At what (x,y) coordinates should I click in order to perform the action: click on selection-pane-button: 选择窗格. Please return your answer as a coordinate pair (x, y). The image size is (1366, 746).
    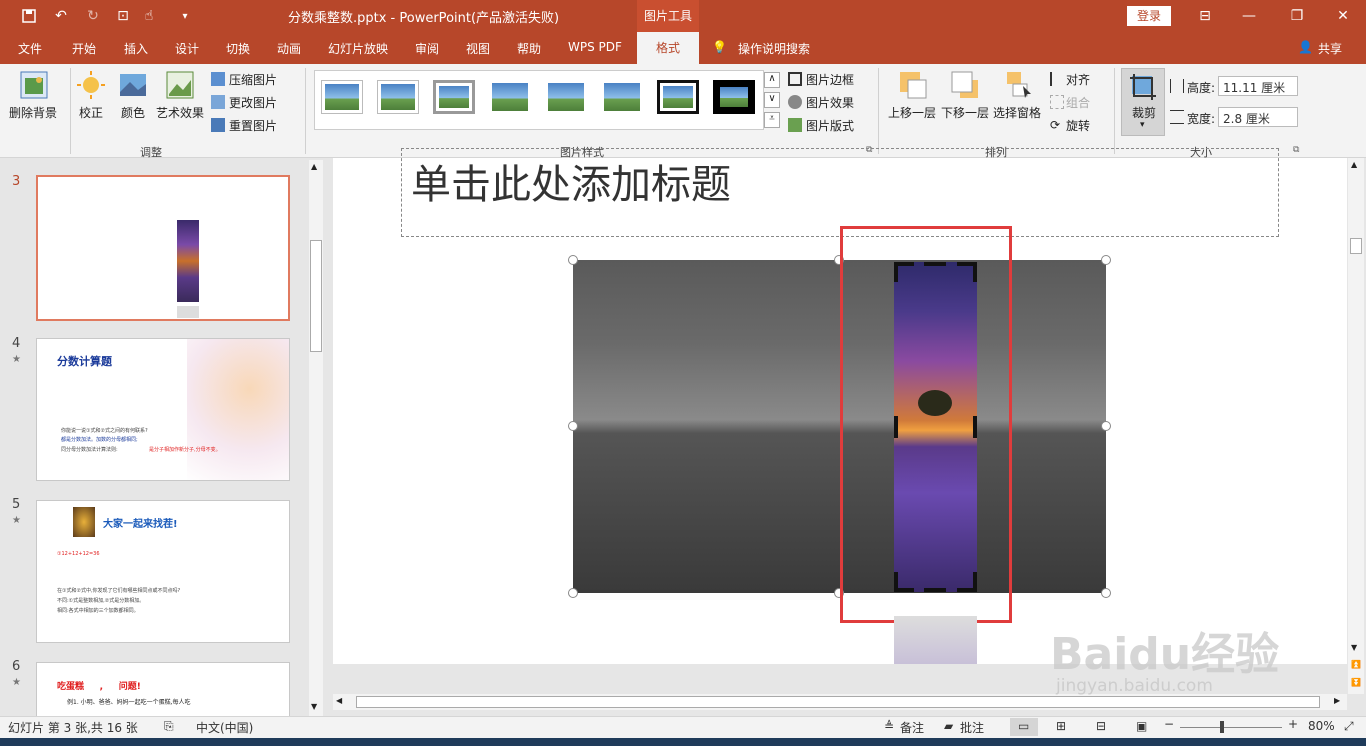
    Looking at the image, I should click on (1017, 112).